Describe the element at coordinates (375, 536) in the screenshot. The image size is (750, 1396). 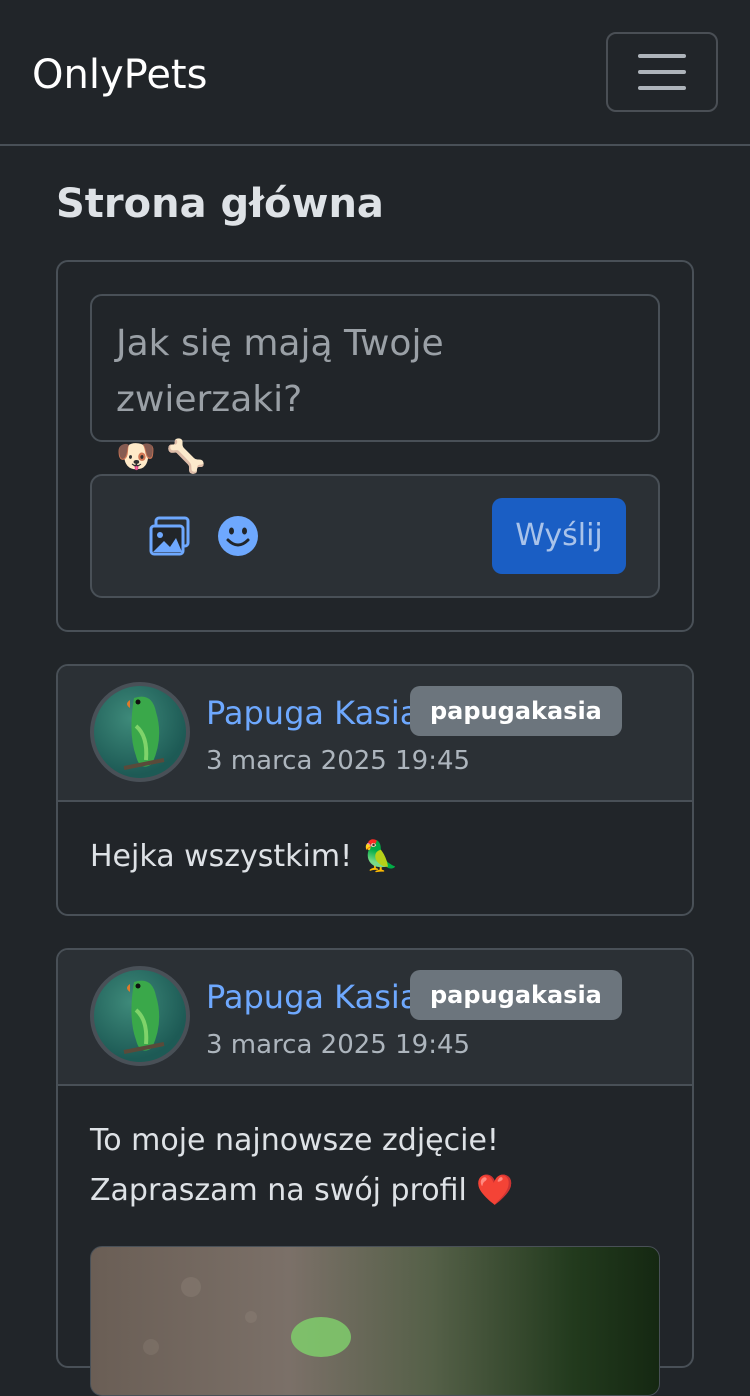
I see `composer-toolbar: Wyślij` at that location.